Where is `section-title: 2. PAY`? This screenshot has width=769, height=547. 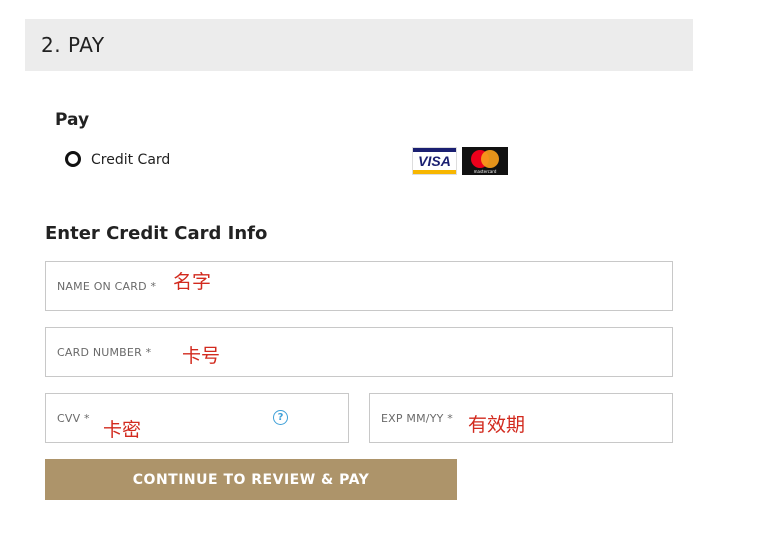 section-title: 2. PAY is located at coordinates (73, 45).